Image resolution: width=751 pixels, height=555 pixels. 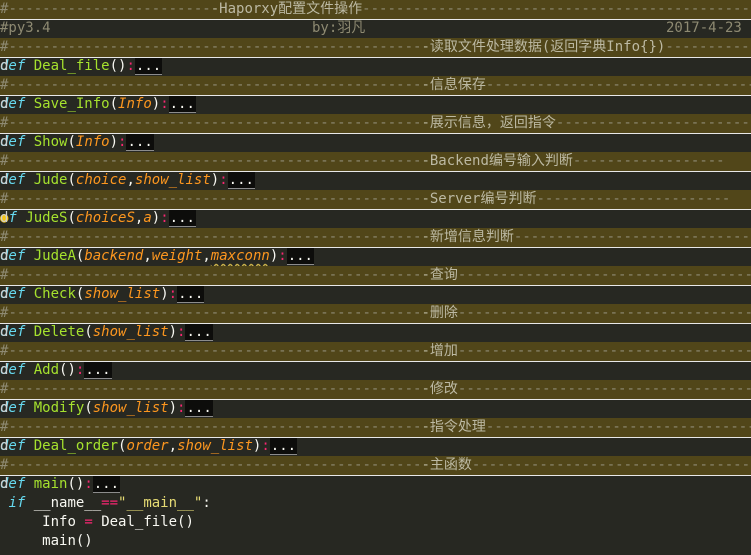 What do you see at coordinates (375, 522) in the screenshot?
I see `code-line-assign: Info = Deal_file()` at bounding box center [375, 522].